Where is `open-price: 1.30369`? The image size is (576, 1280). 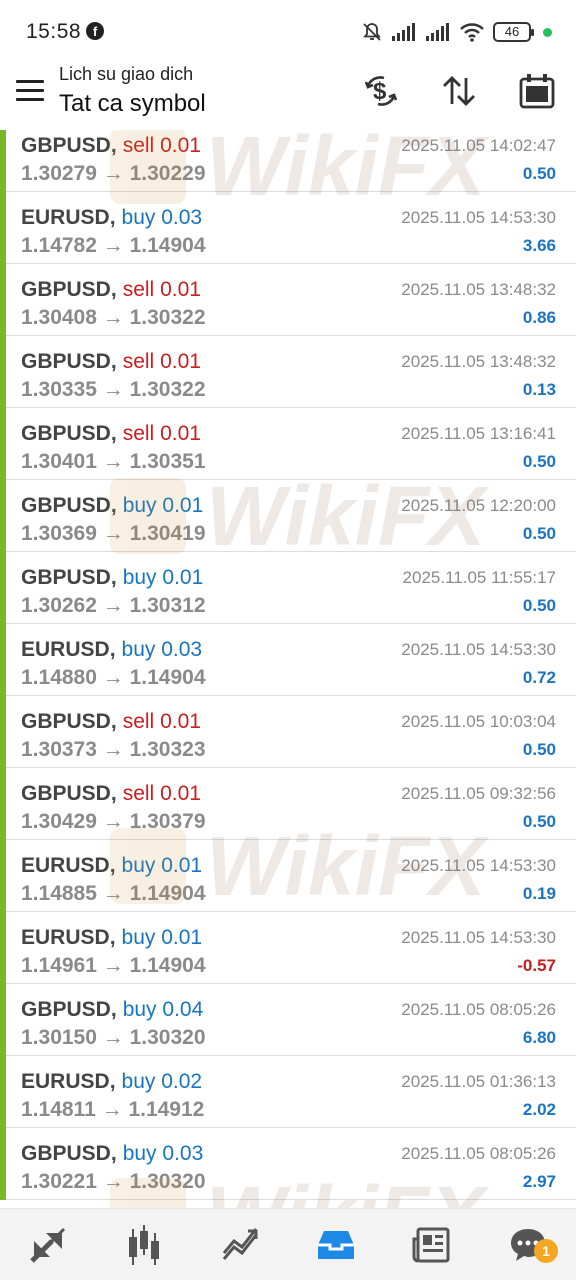
open-price: 1.30369 is located at coordinates (59, 533).